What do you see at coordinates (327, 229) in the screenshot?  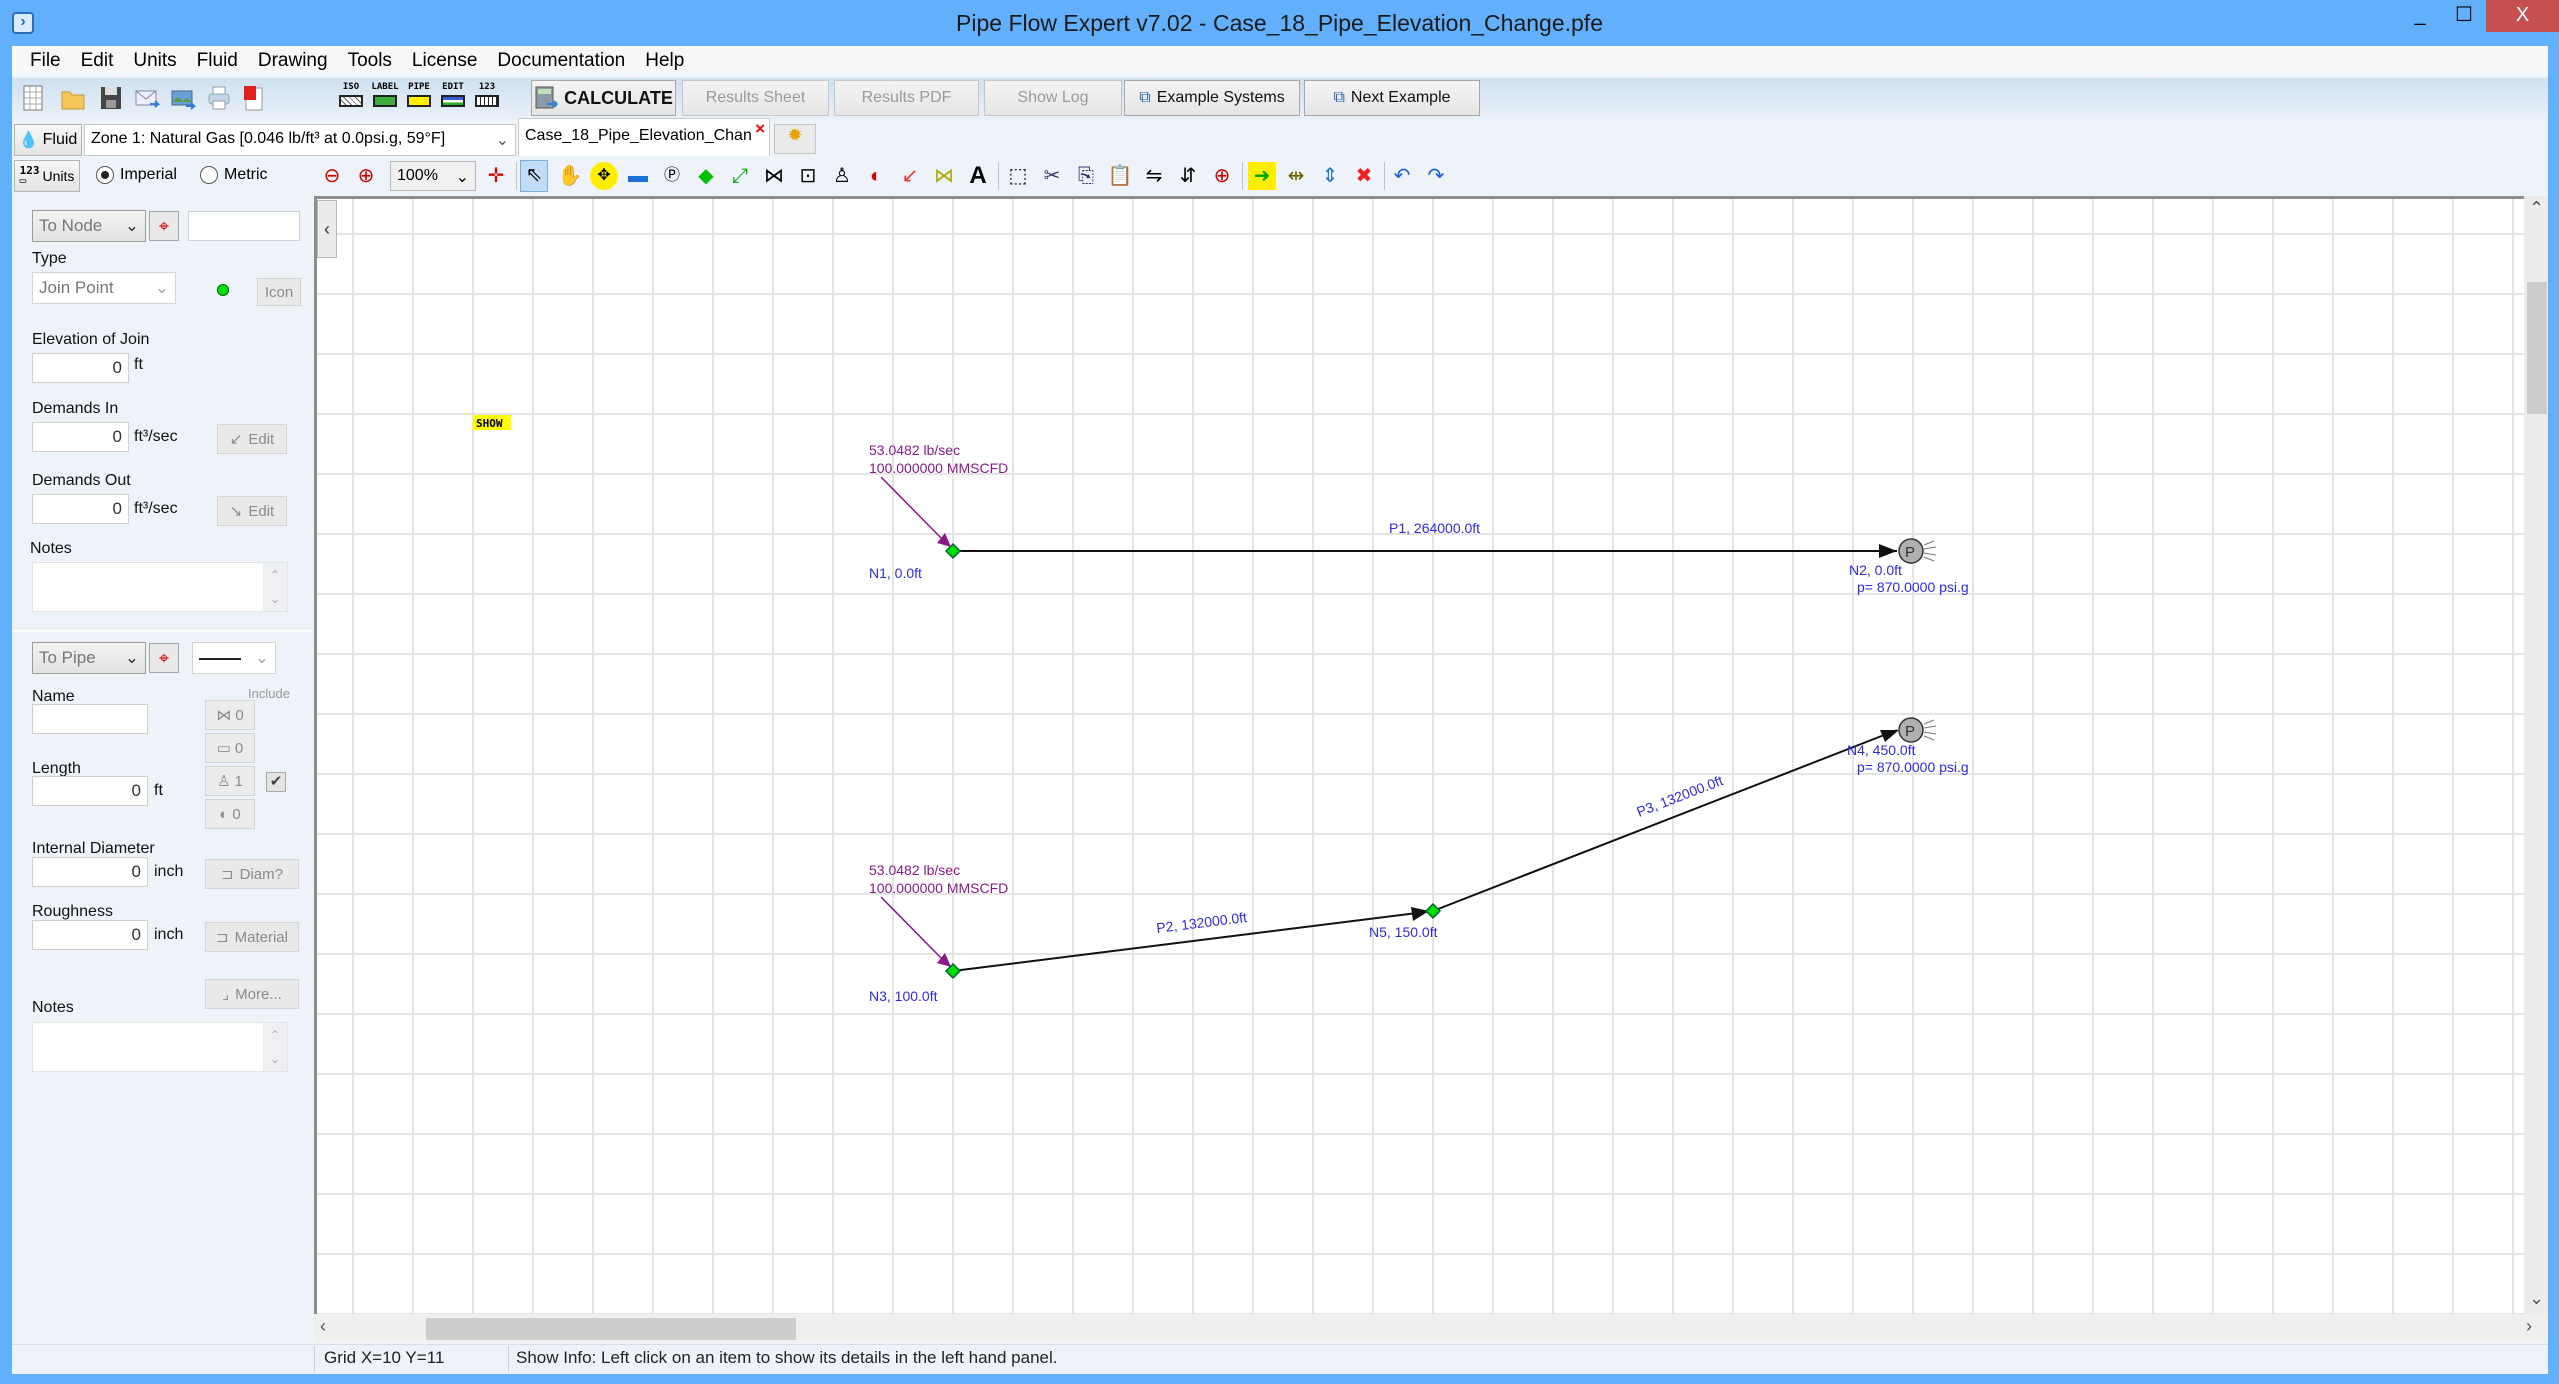 I see `collapse-panel-button: ‹` at bounding box center [327, 229].